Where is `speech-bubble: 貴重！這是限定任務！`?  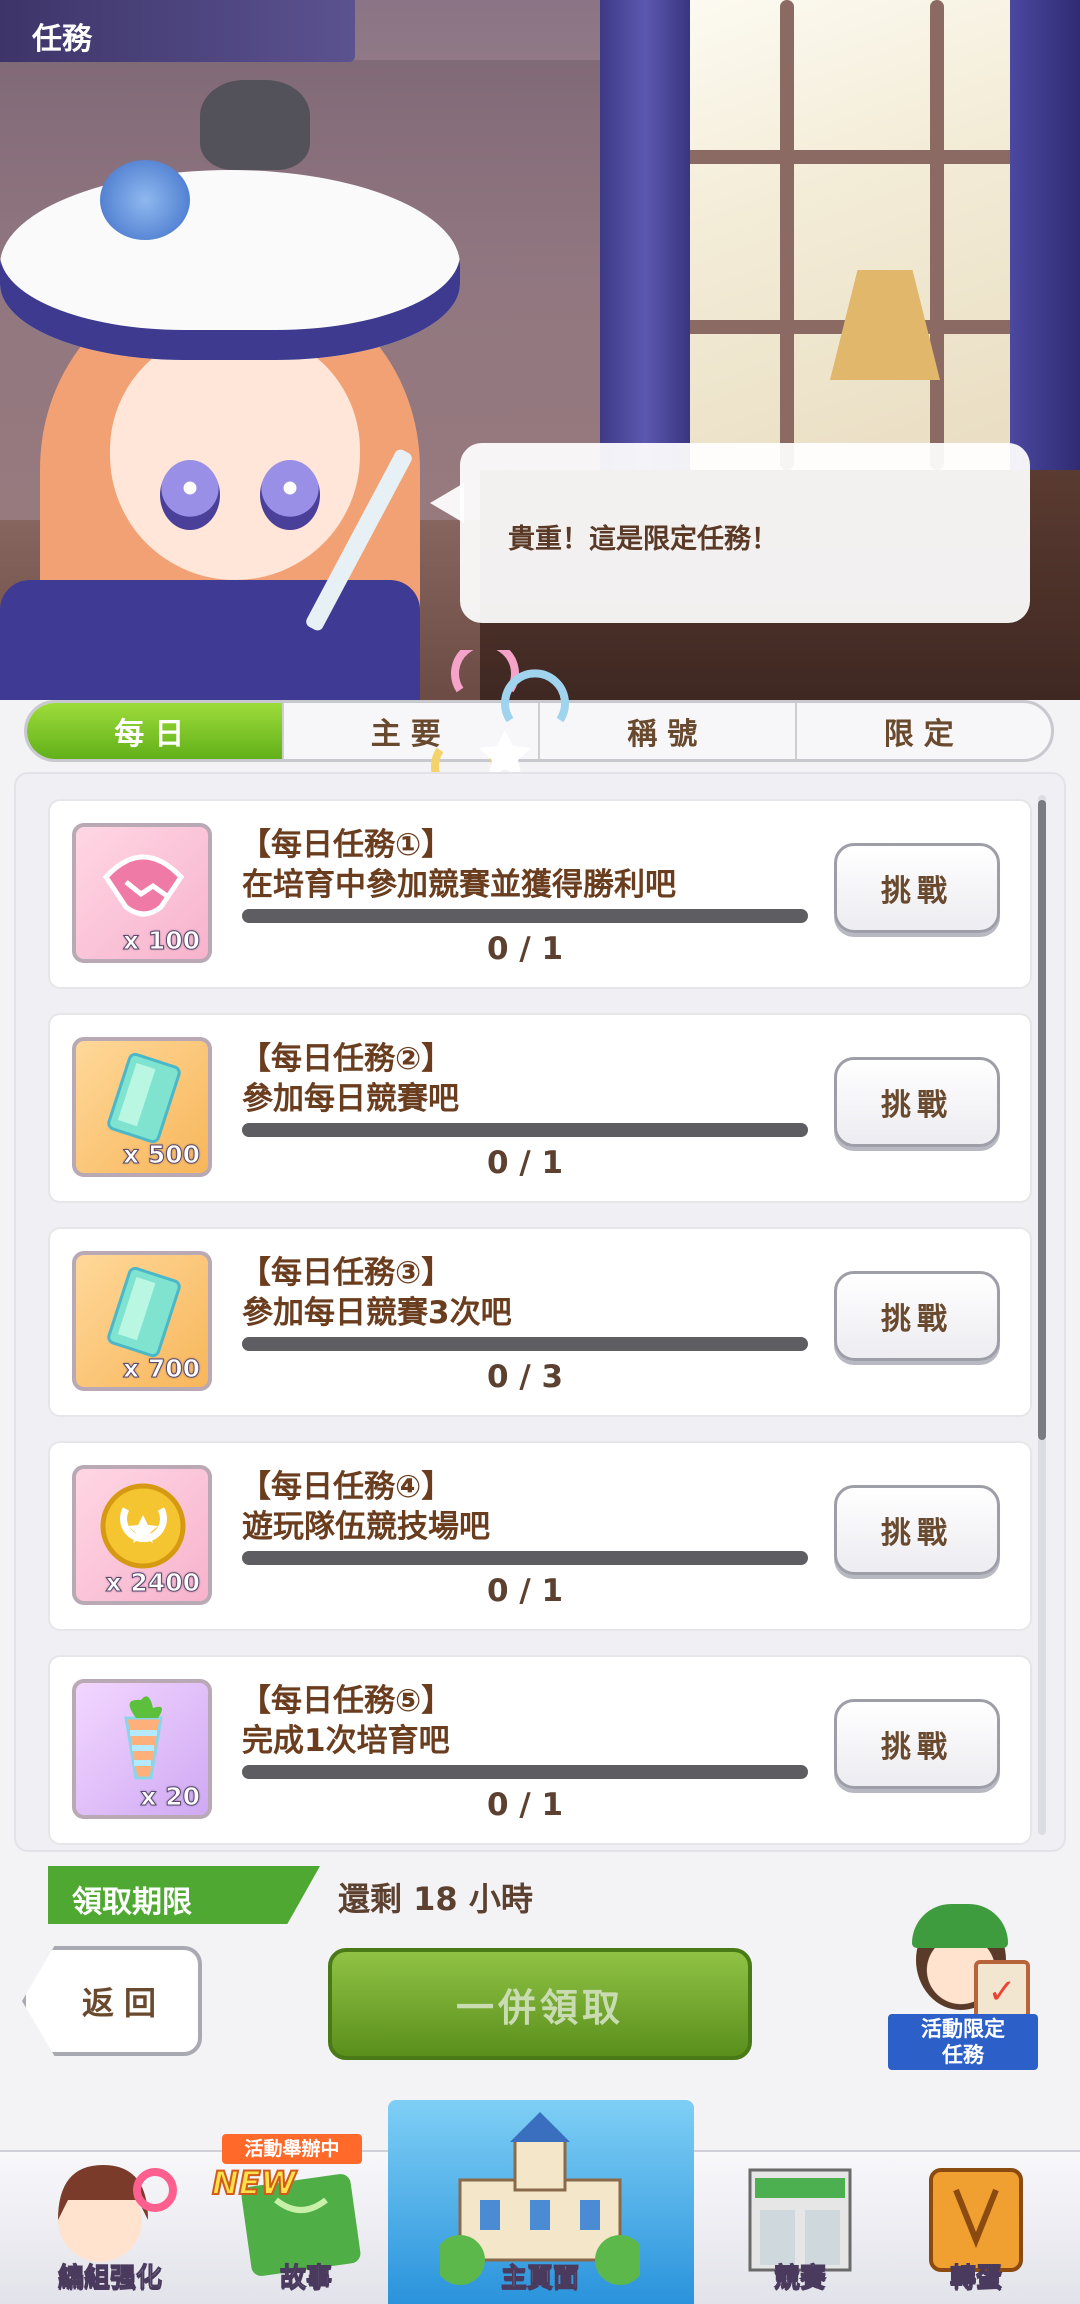 speech-bubble: 貴重！這是限定任務！ is located at coordinates (730, 533).